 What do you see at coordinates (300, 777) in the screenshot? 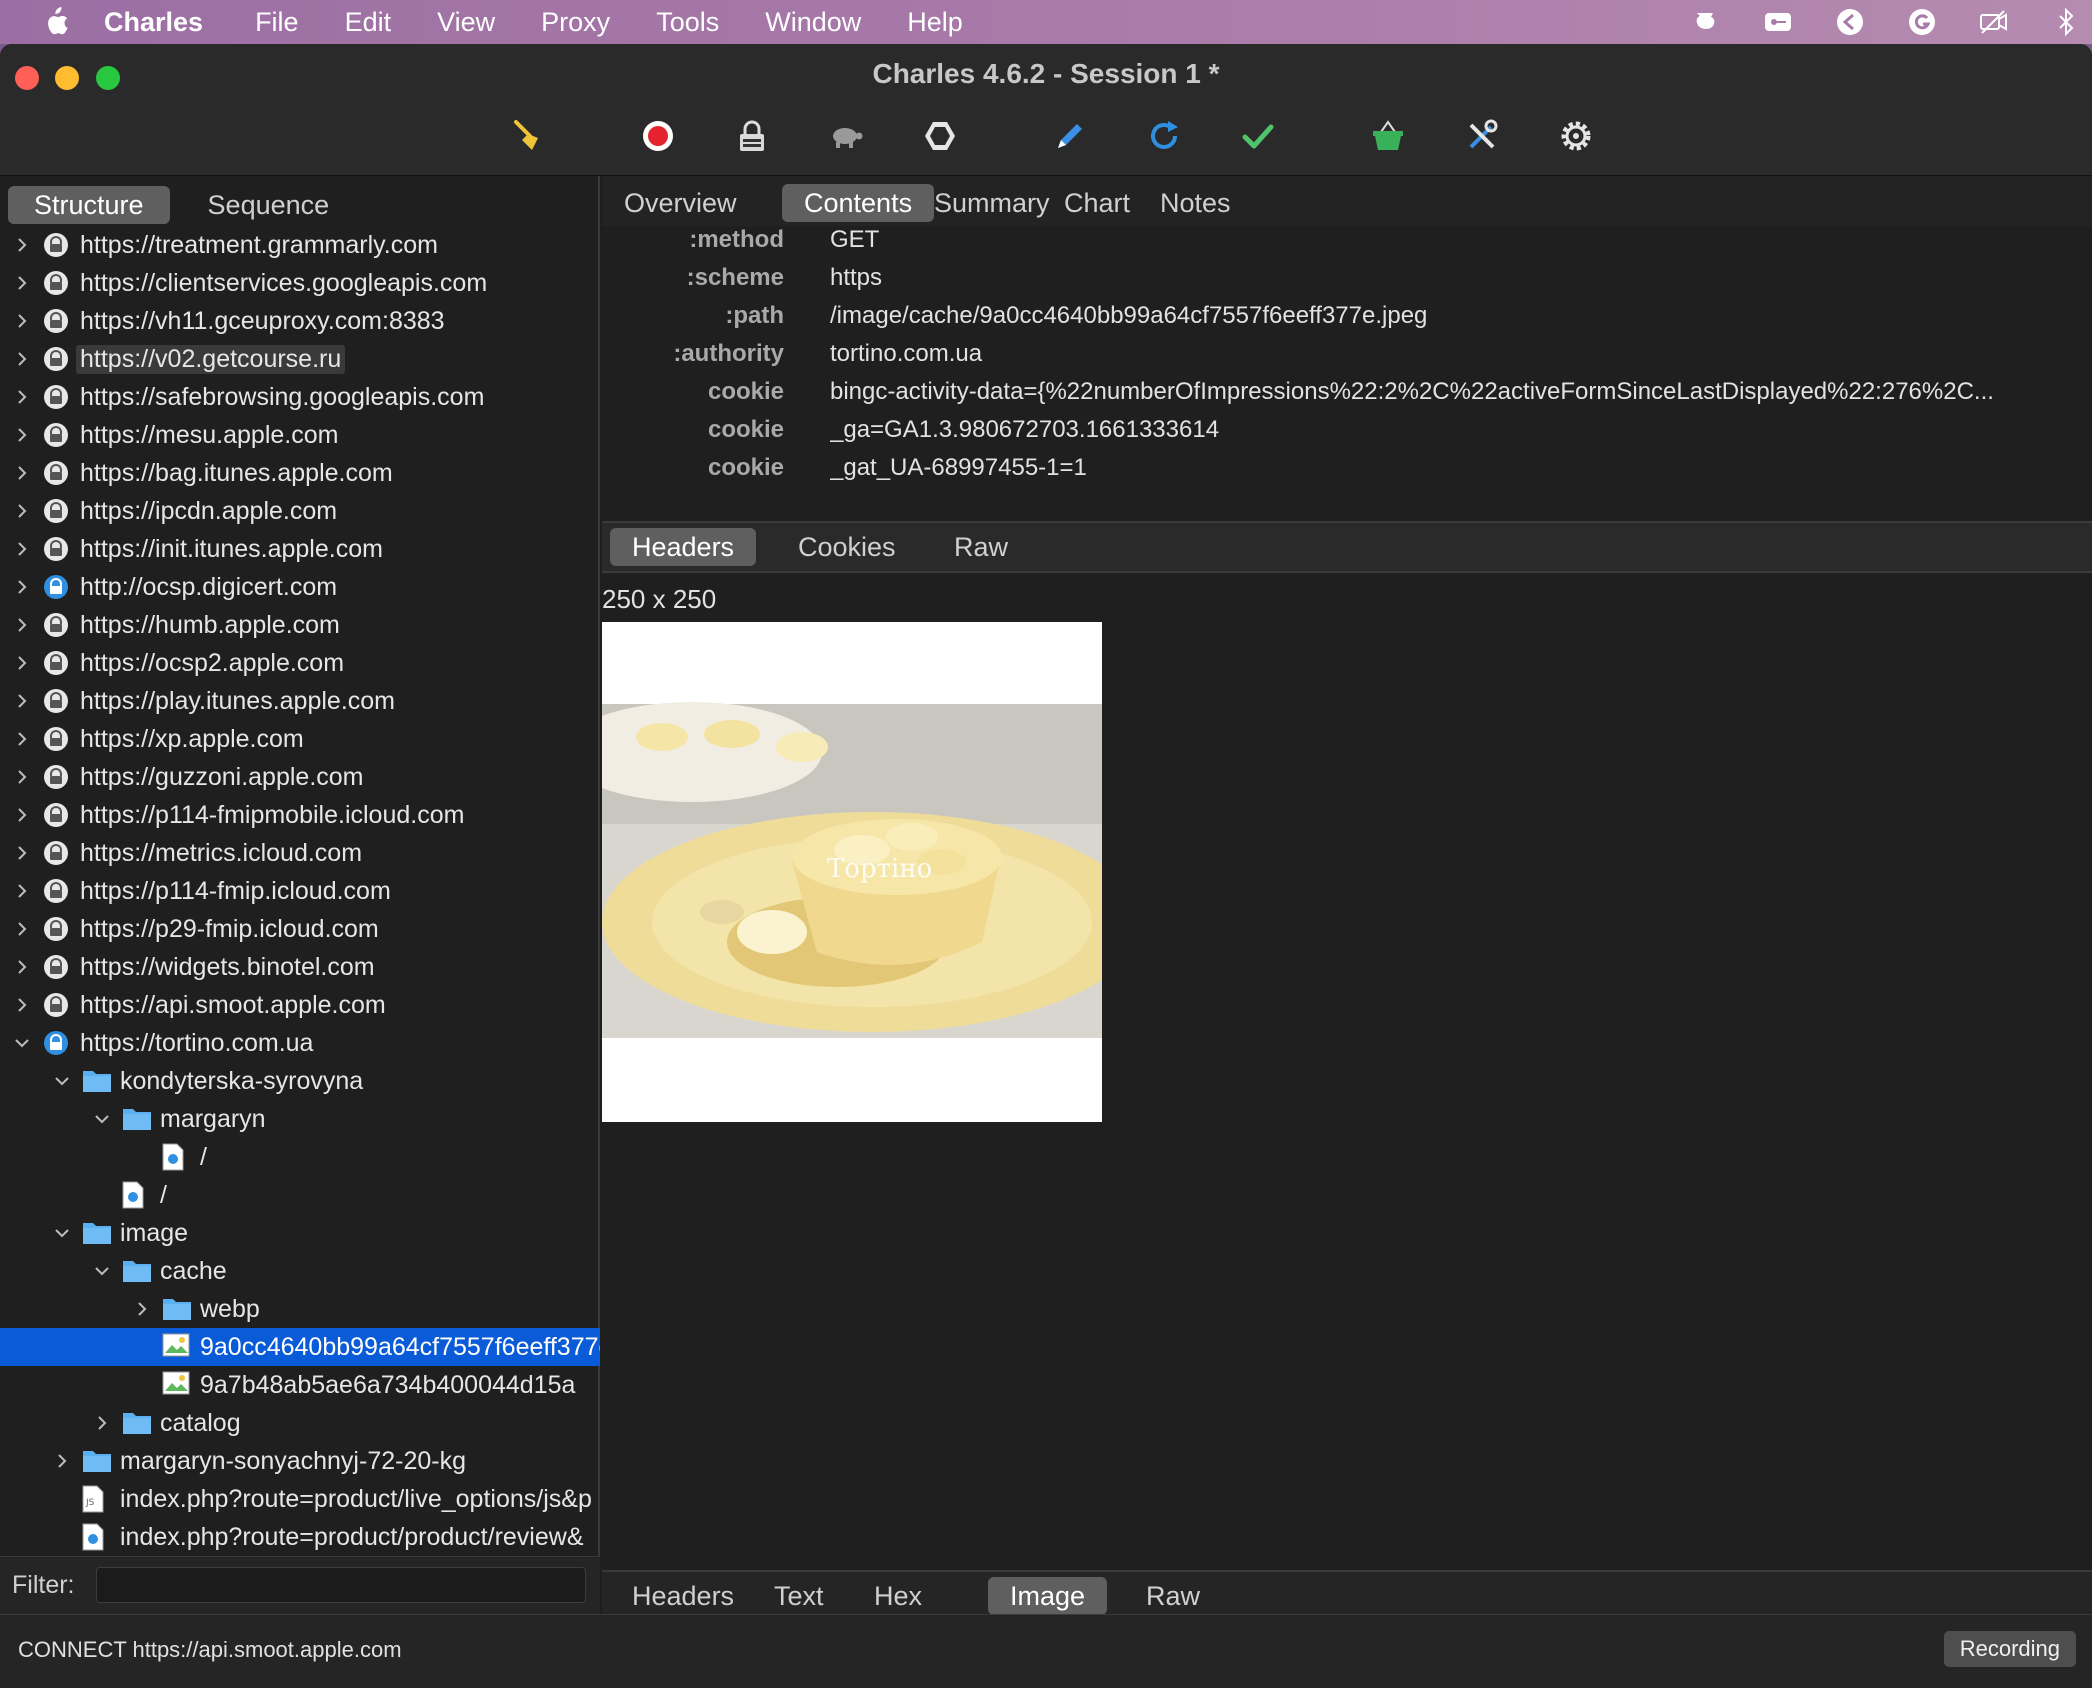
I see `host-row: https://guzzoni.apple.com` at bounding box center [300, 777].